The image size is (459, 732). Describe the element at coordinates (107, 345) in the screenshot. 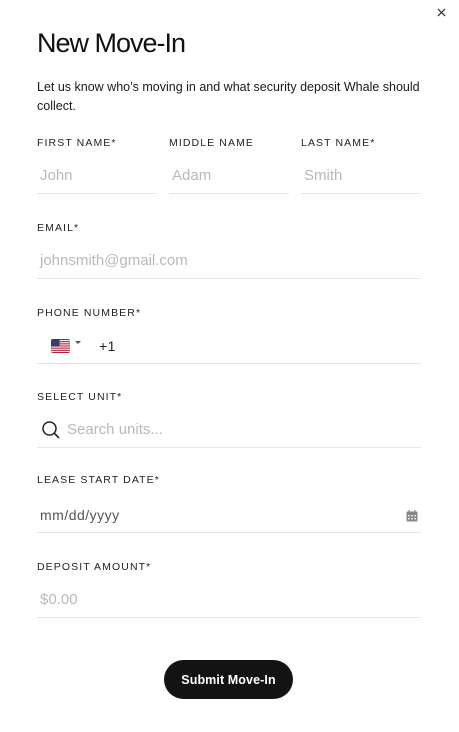

I see `dial-code: +1` at that location.